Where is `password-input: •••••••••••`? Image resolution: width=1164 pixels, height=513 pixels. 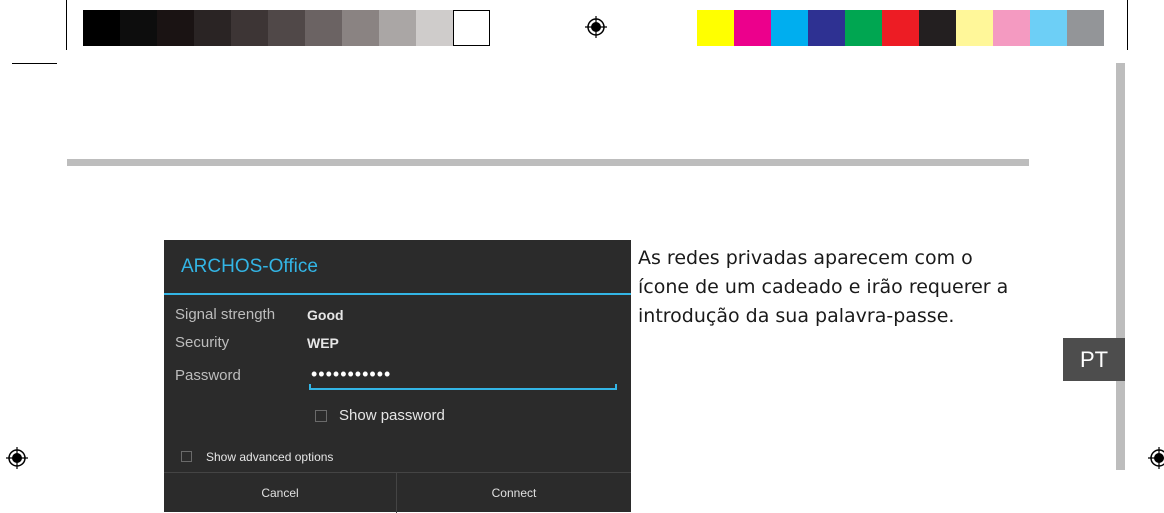
password-input: ••••••••••• is located at coordinates (463, 377).